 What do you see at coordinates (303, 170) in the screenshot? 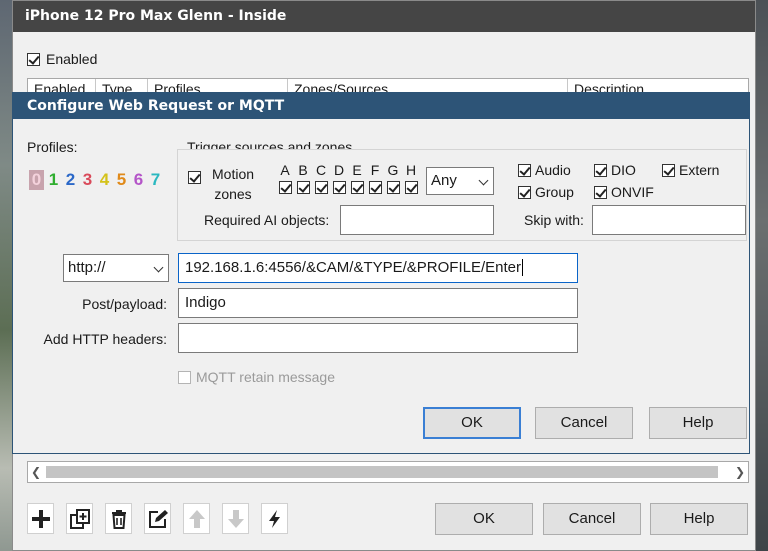
I see `zone-letter: B` at bounding box center [303, 170].